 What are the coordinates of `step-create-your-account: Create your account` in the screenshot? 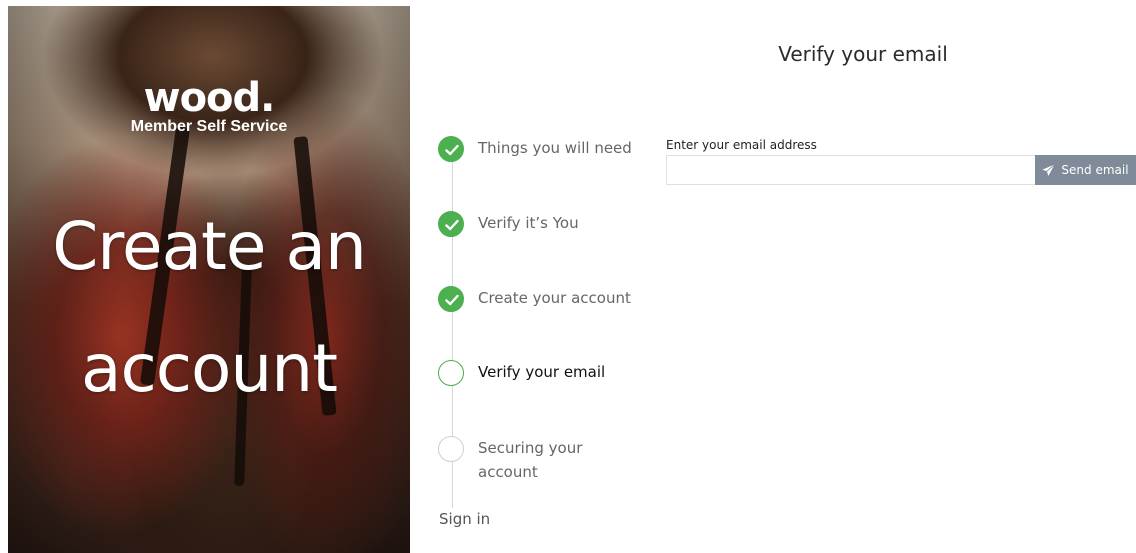 It's located at (534, 299).